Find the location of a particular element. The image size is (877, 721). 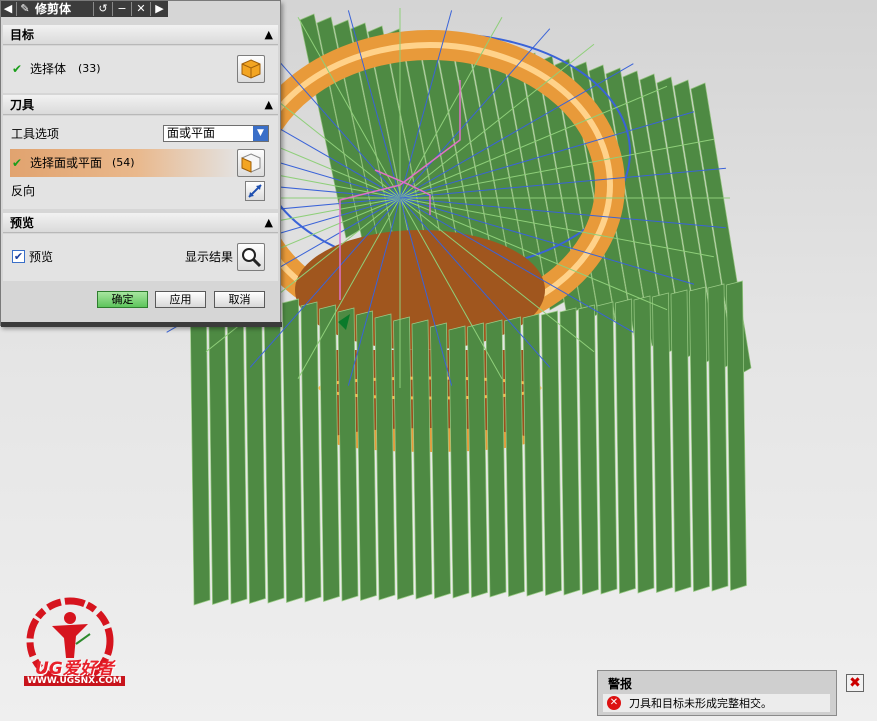

face-cube-icon is located at coordinates (251, 163).